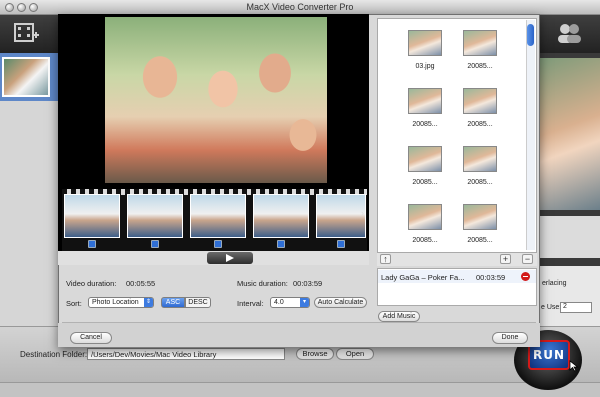 Image resolution: width=600 pixels, height=397 pixels. What do you see at coordinates (262, 283) in the screenshot?
I see `music-duration-label: Music duration:` at bounding box center [262, 283].